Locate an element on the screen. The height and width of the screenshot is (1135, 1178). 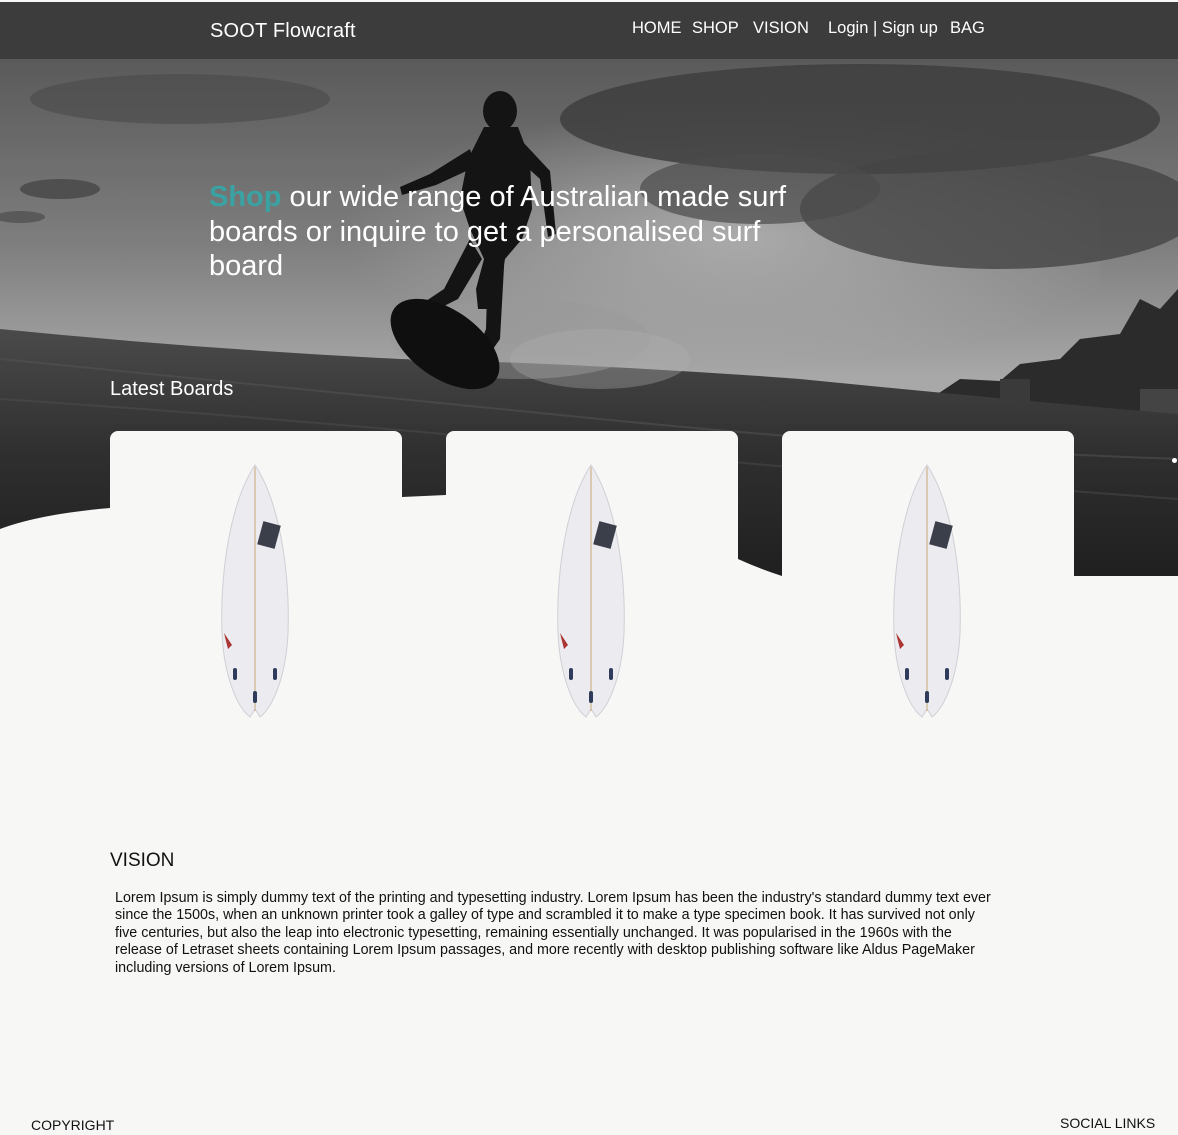
nav-home: HOME is located at coordinates (657, 28).